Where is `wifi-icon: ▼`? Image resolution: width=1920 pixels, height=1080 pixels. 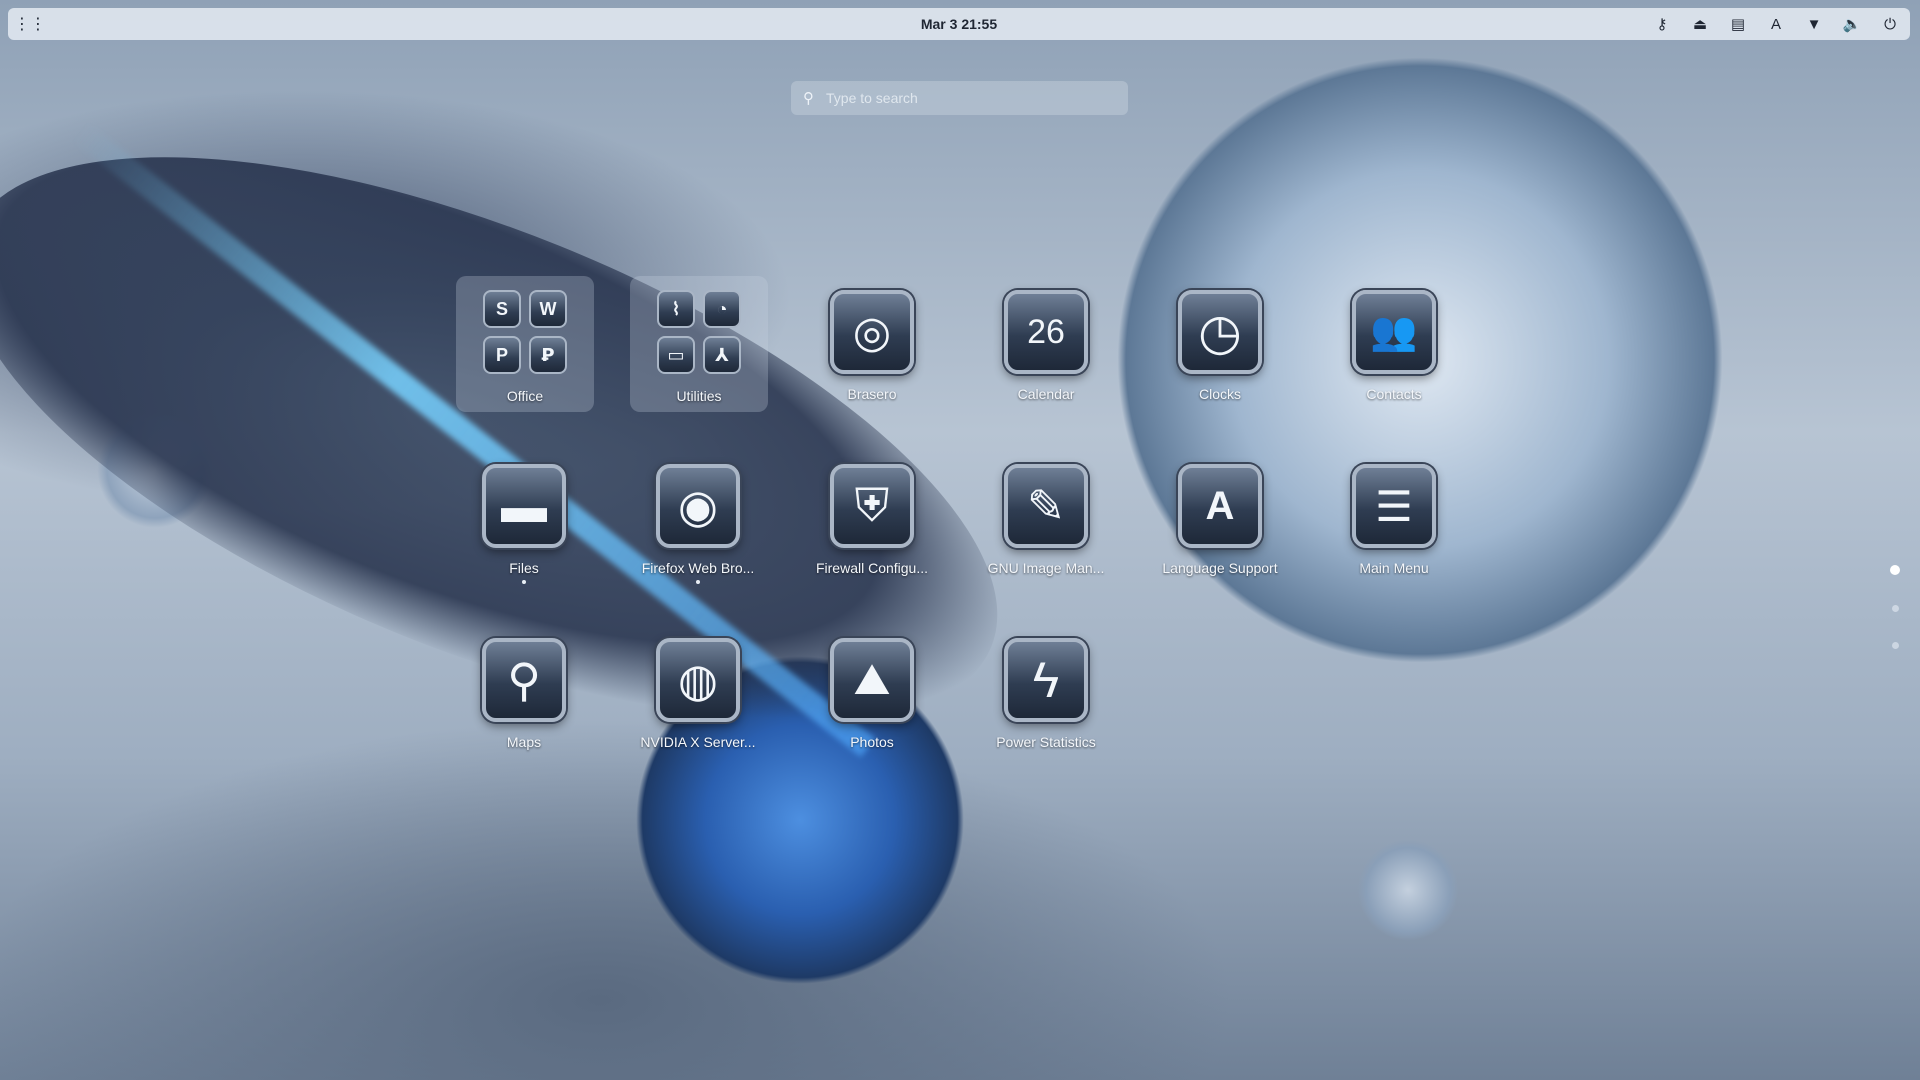
wifi-icon: ▼ is located at coordinates (1814, 24).